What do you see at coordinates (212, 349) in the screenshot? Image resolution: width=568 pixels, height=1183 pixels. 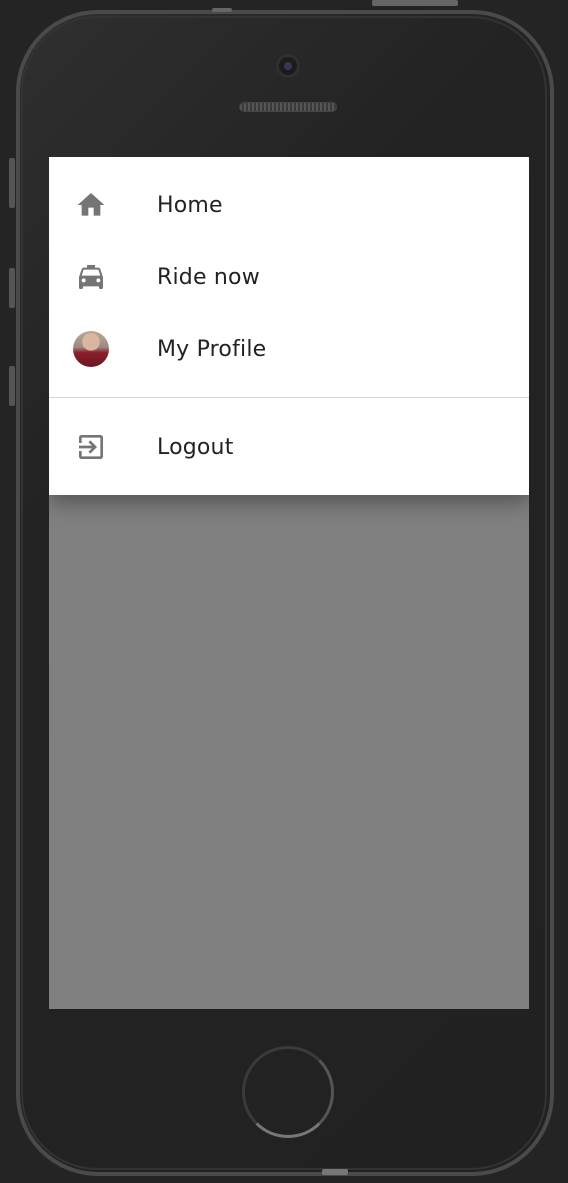 I see `menu-item-label: My Profile` at bounding box center [212, 349].